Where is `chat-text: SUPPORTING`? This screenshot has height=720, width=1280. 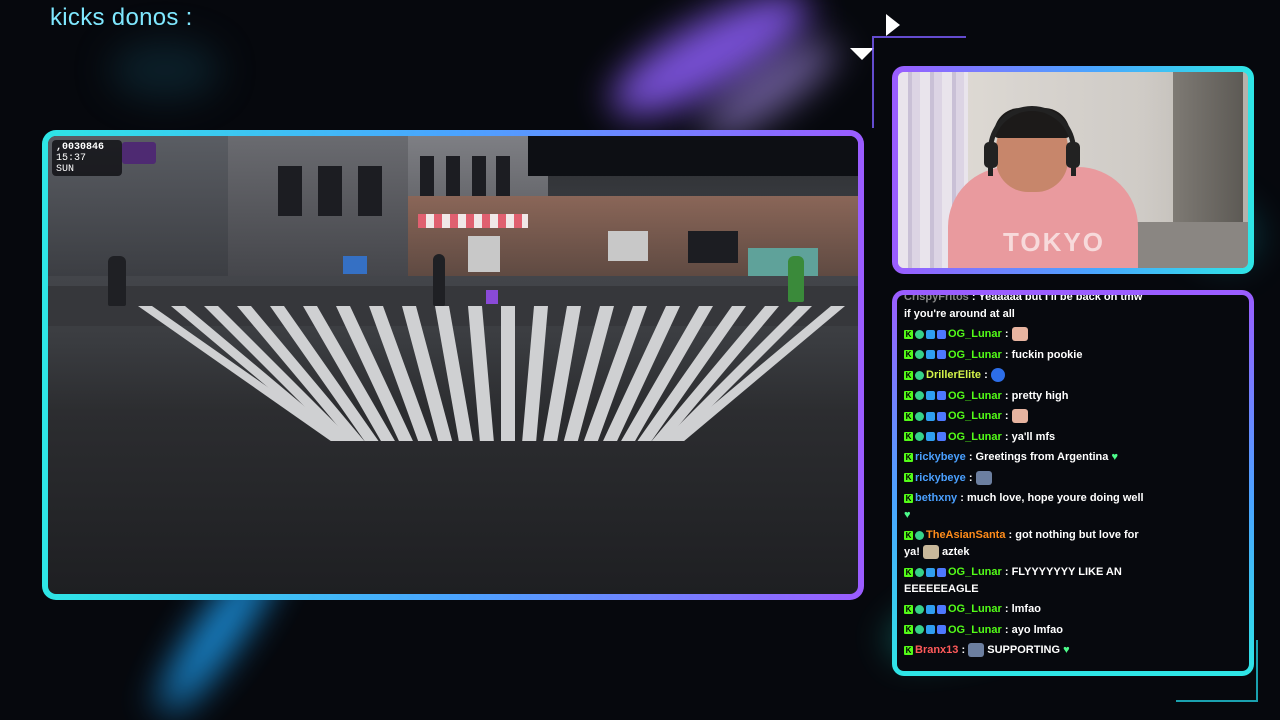 chat-text: SUPPORTING is located at coordinates (1023, 650).